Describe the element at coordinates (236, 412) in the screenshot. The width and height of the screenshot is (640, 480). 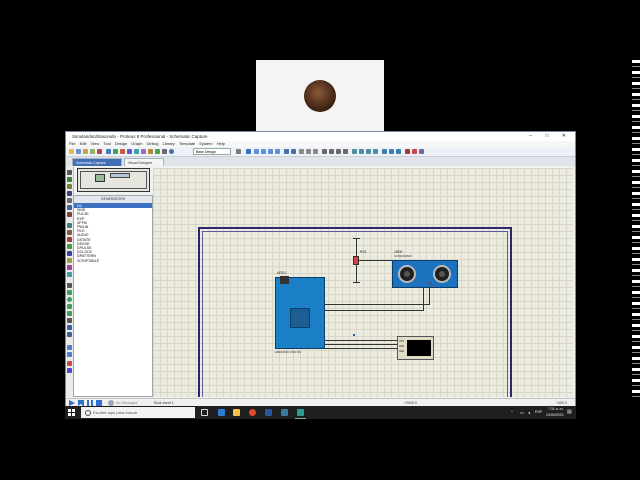
I see `file-explorer-icon` at that location.